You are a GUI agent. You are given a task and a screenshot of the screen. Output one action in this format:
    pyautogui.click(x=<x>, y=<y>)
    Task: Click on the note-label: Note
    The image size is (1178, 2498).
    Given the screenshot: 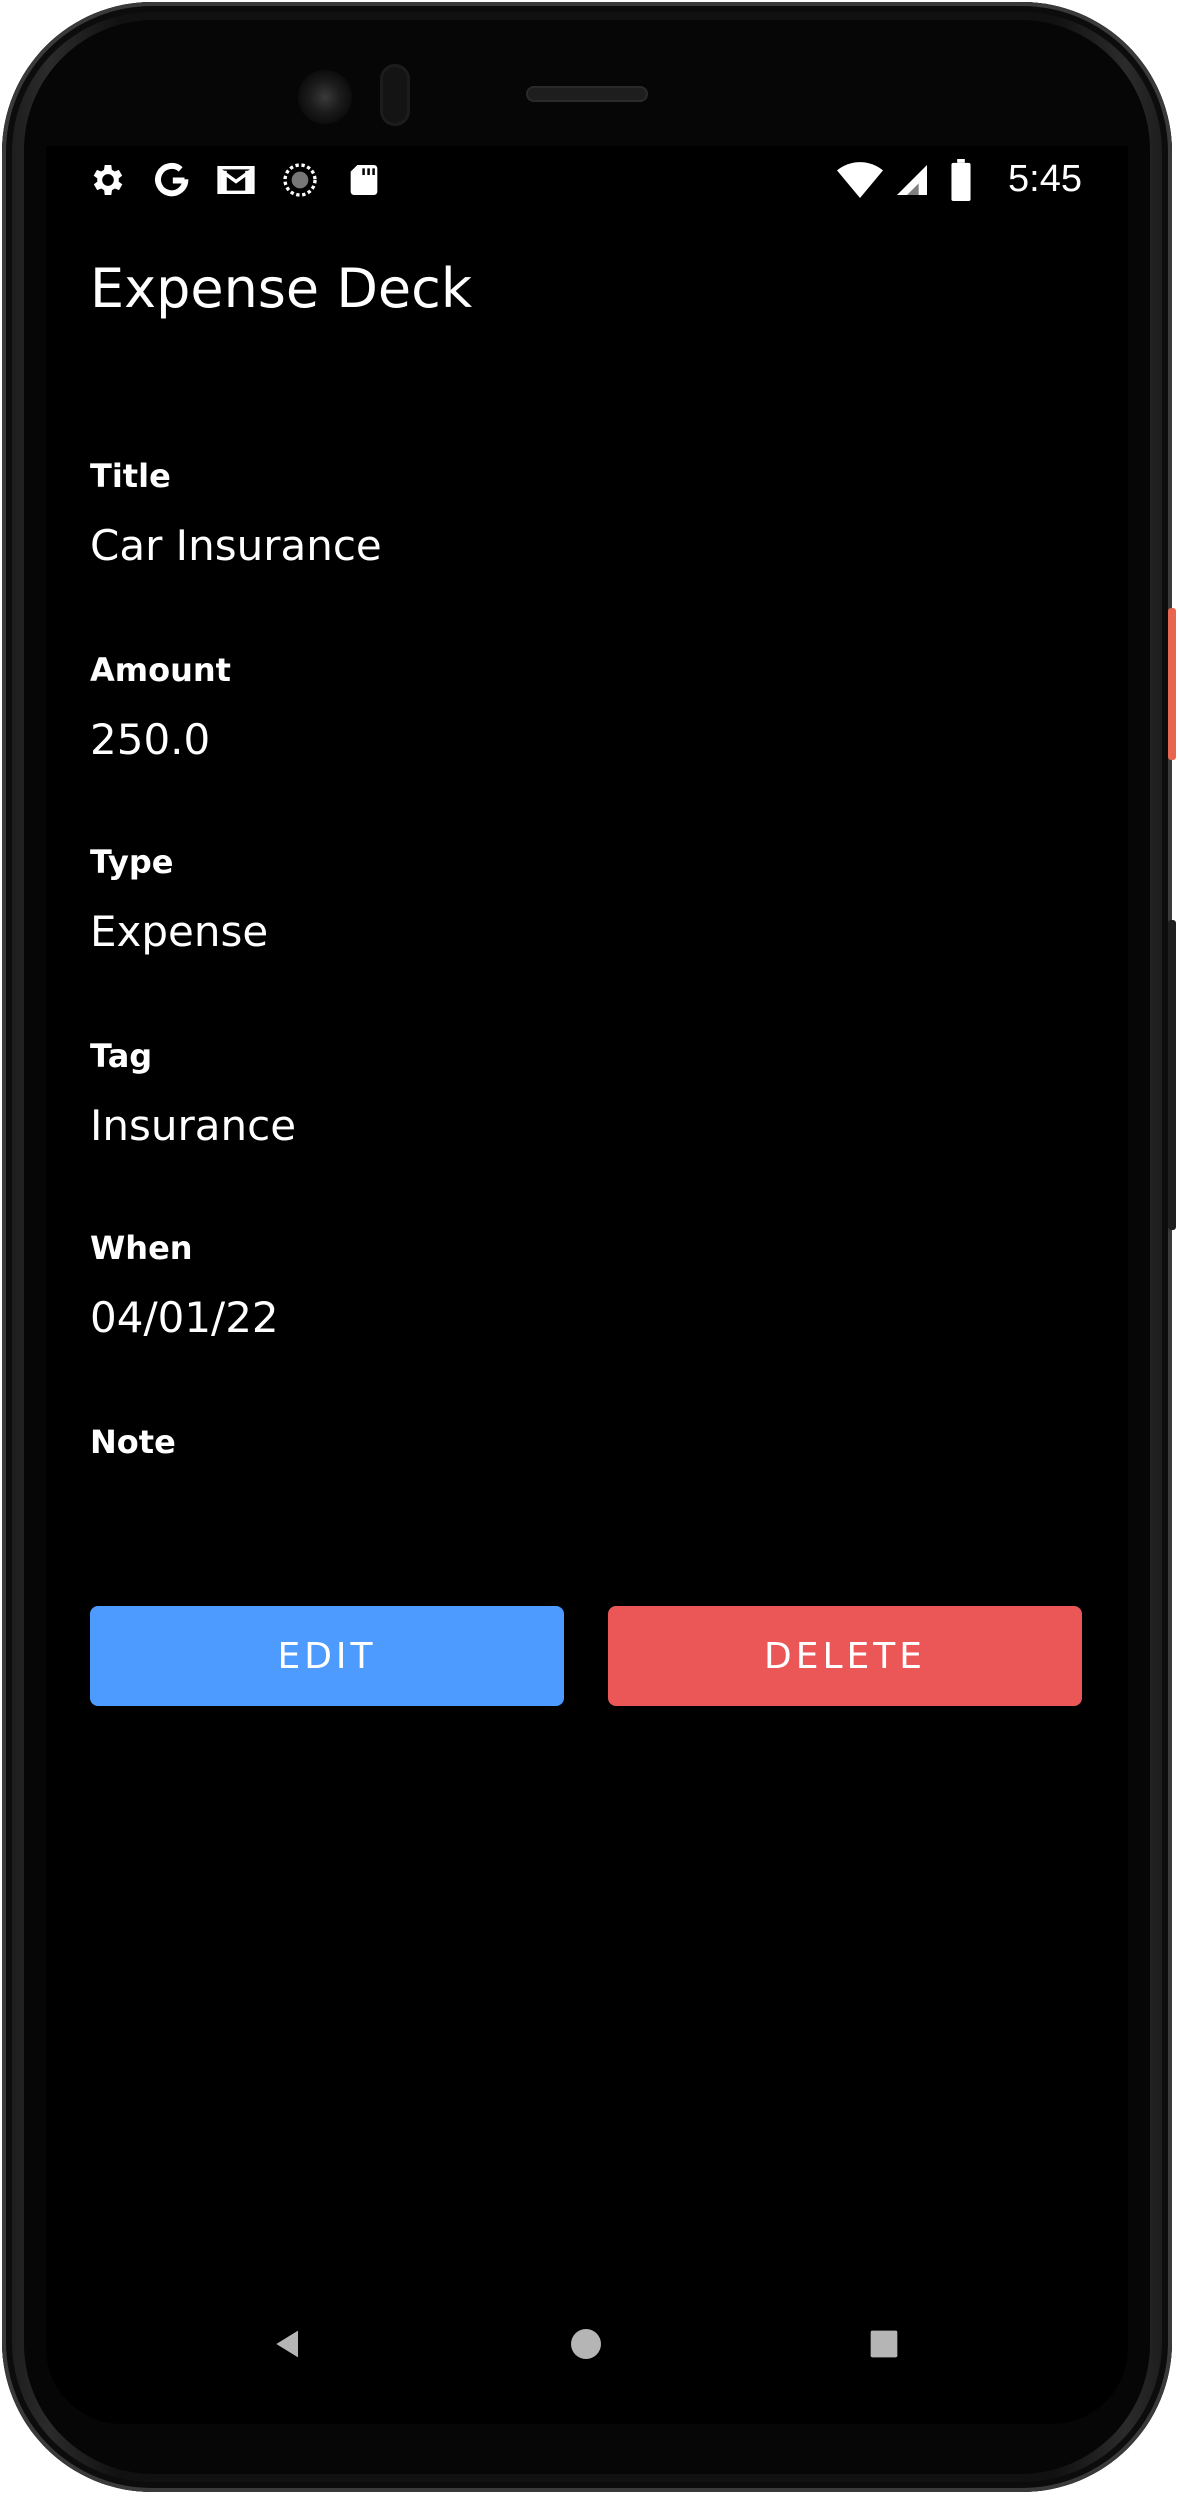 What is the action you would take?
    pyautogui.click(x=133, y=1442)
    